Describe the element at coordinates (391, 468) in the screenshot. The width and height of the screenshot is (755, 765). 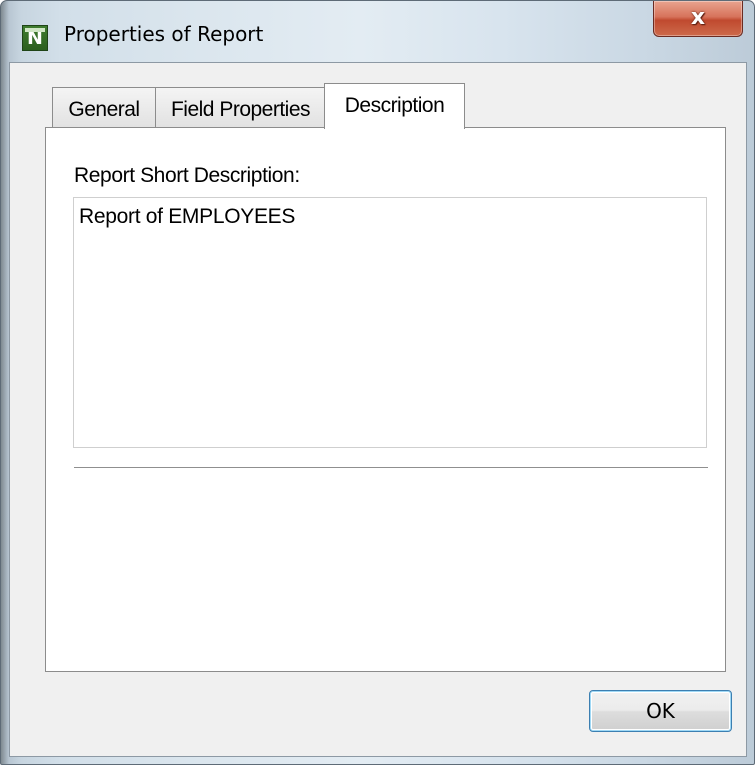
I see `separator-line` at that location.